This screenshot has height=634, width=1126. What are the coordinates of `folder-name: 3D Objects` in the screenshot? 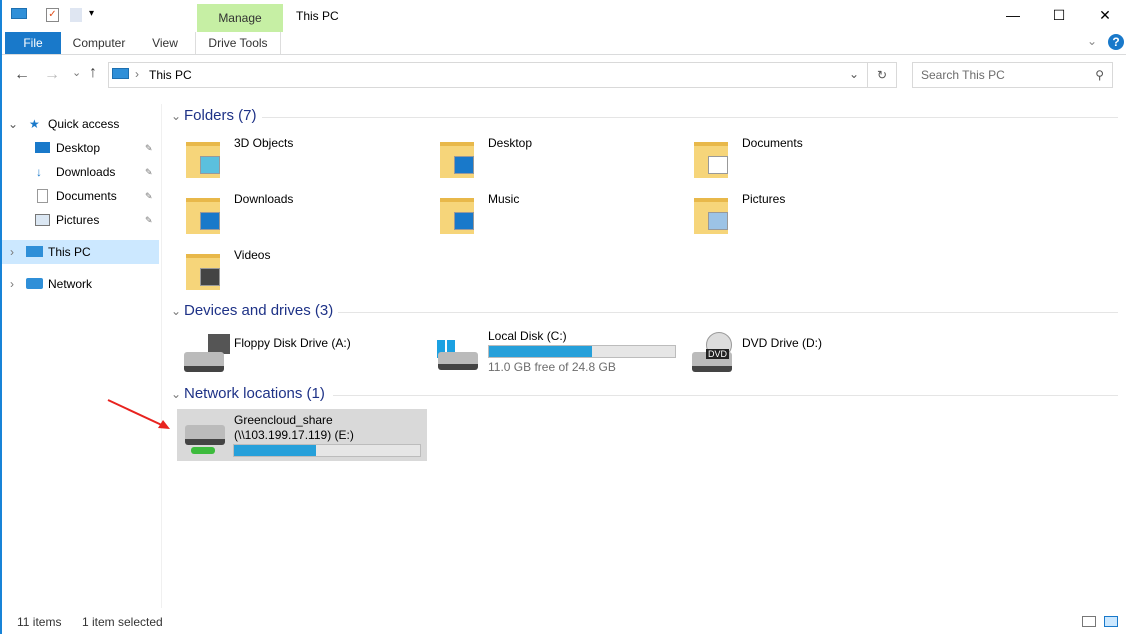 It's located at (264, 143).